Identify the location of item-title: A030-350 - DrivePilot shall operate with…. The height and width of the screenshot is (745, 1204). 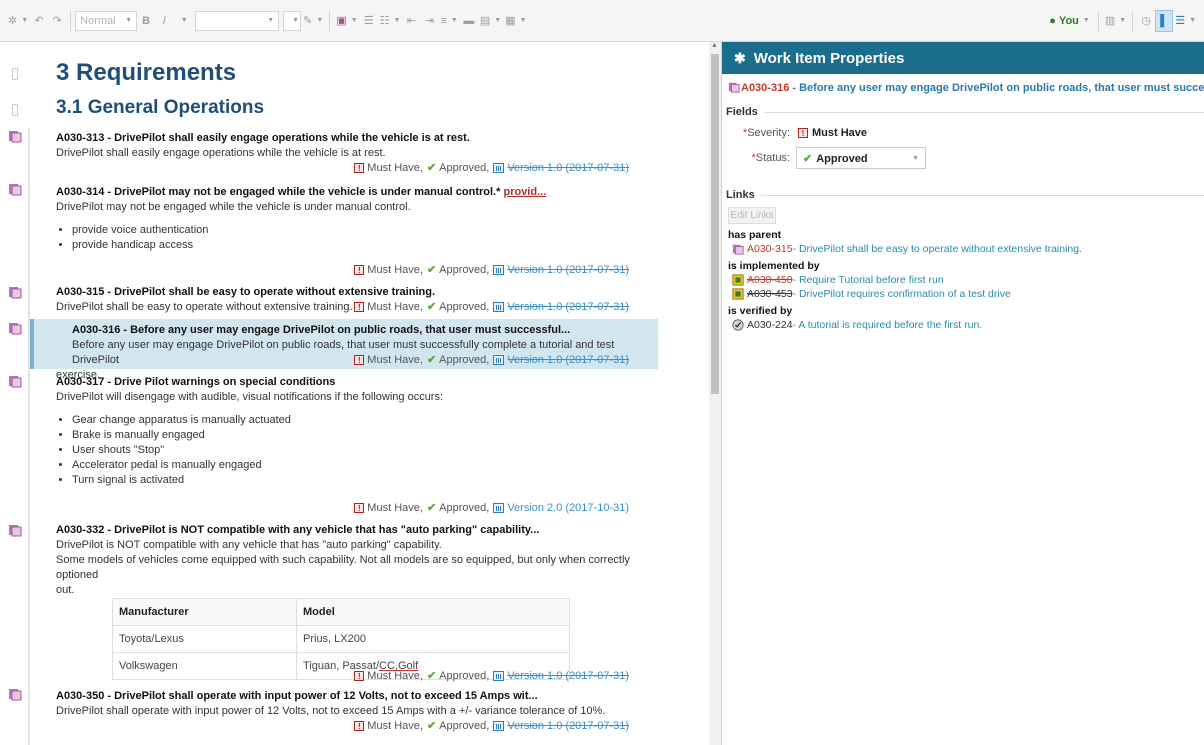
(356, 696).